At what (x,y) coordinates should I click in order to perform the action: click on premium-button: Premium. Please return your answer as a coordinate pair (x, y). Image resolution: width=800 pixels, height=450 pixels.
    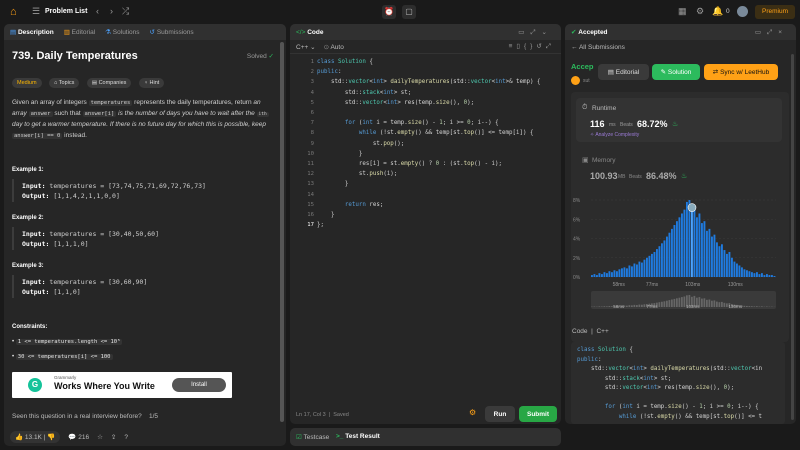
    Looking at the image, I should click on (775, 12).